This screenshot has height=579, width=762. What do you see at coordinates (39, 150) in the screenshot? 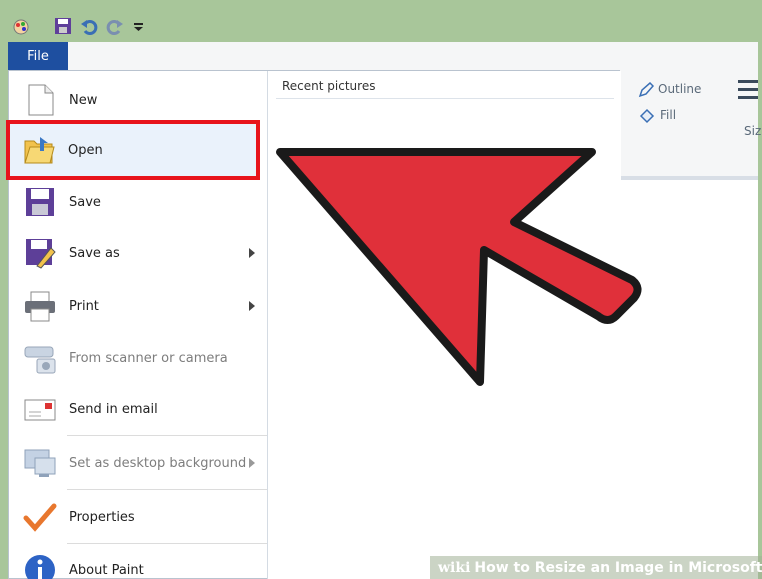
I see `open-folder-icon` at bounding box center [39, 150].